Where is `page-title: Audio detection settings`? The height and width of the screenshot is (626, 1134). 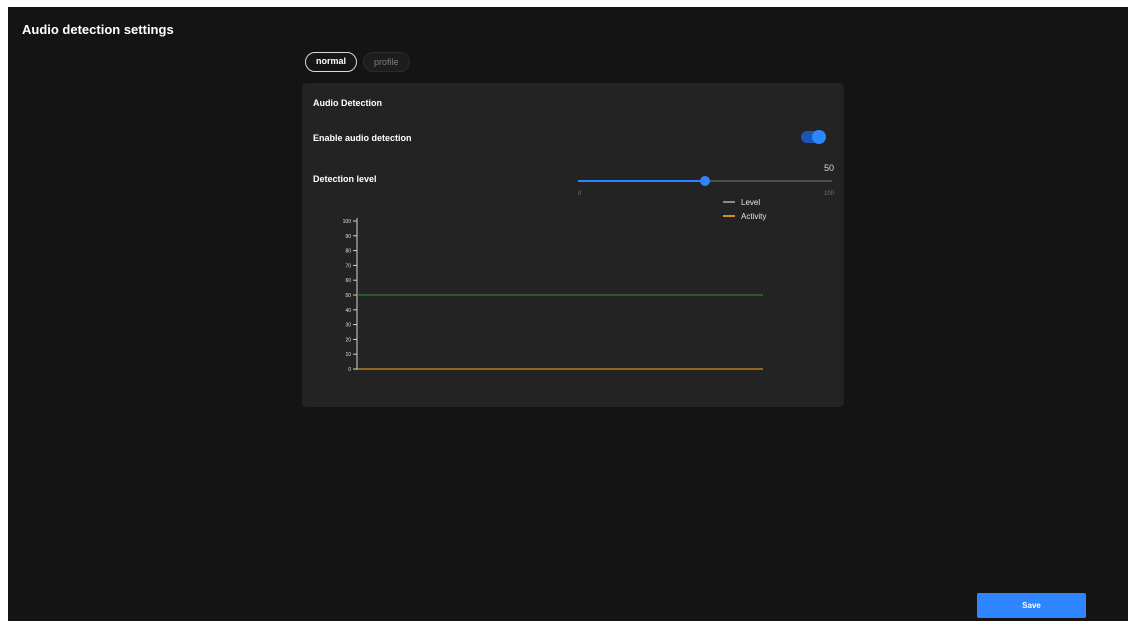
page-title: Audio detection settings is located at coordinates (98, 29).